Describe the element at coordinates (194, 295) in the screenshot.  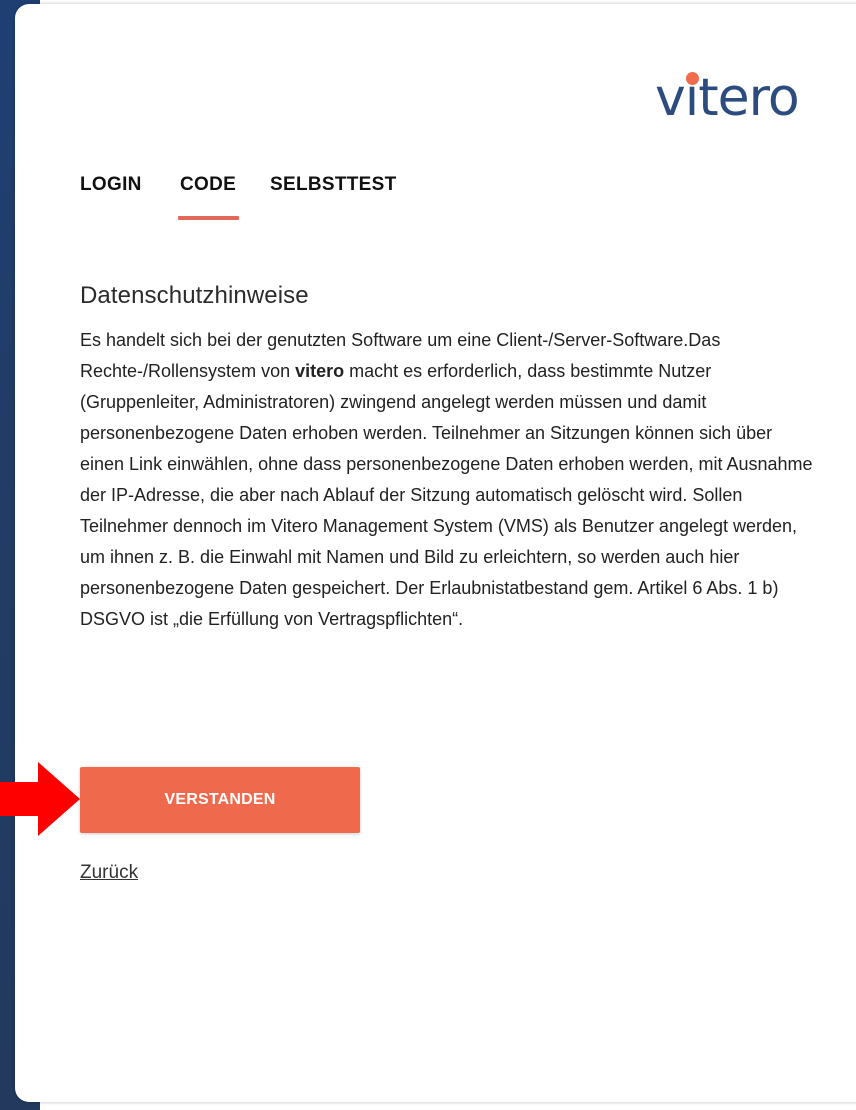
I see `section-title: Datenschutzhinweise` at that location.